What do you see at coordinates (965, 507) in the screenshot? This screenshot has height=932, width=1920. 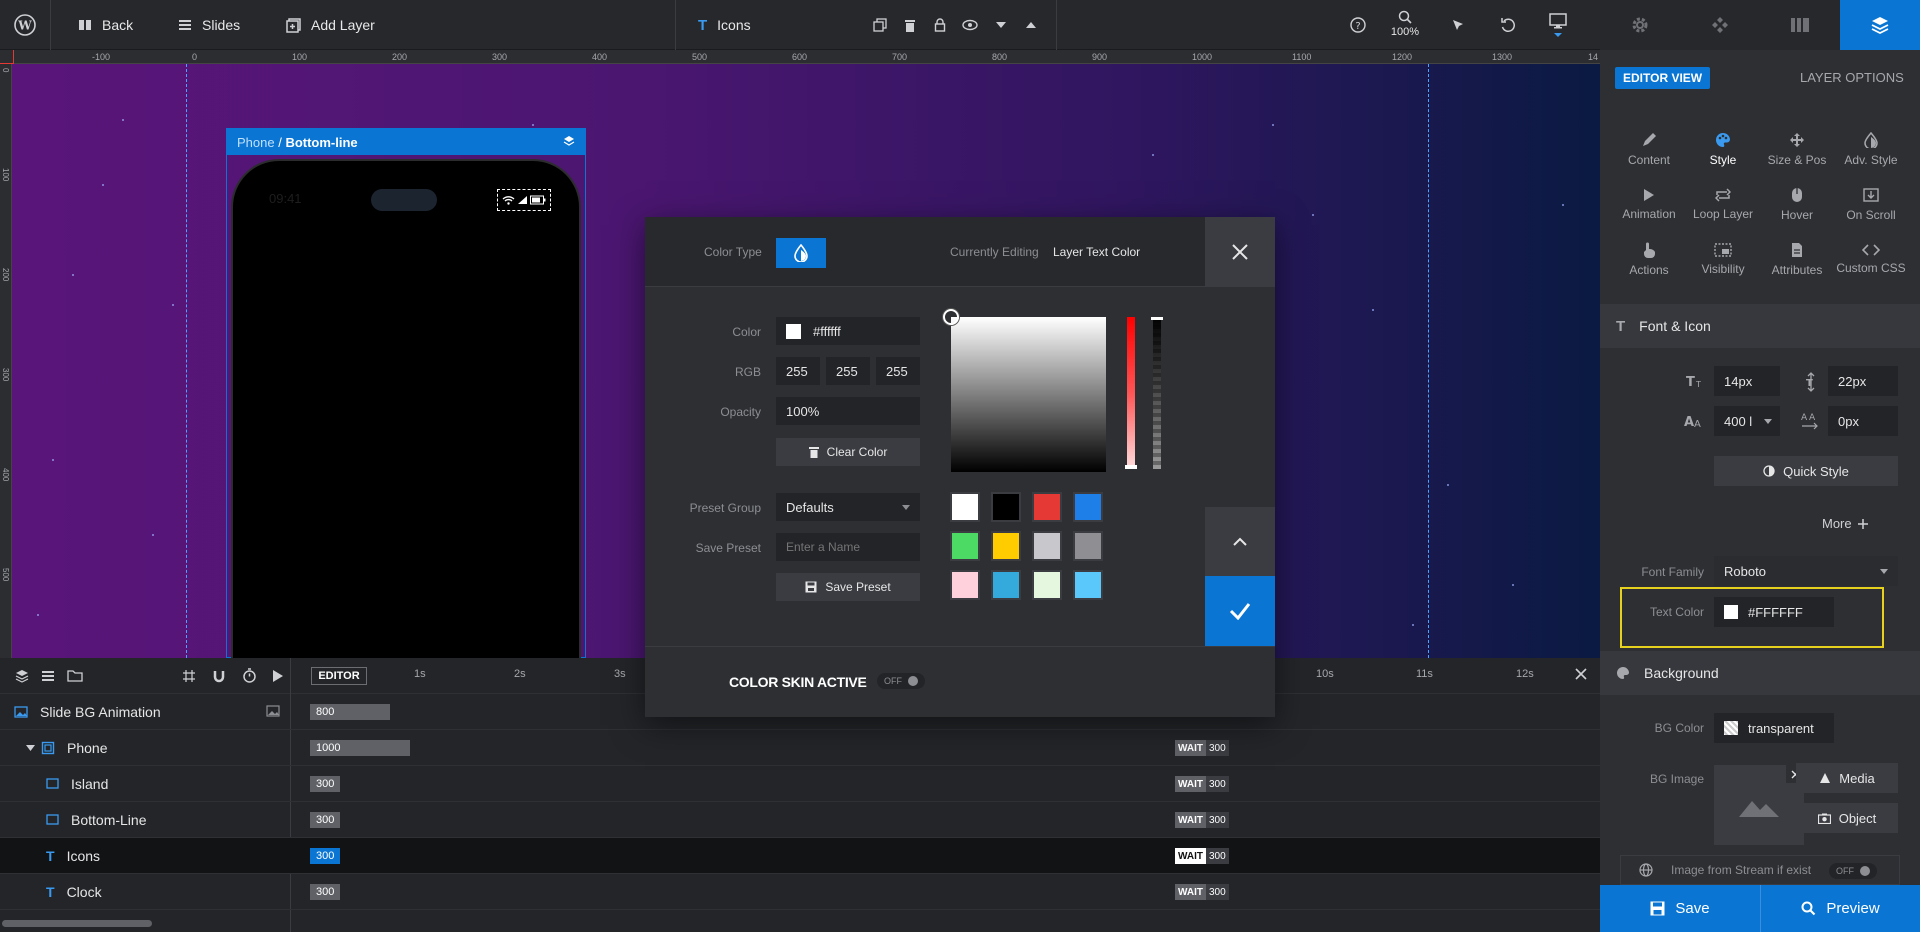 I see `preset-swatch-white` at bounding box center [965, 507].